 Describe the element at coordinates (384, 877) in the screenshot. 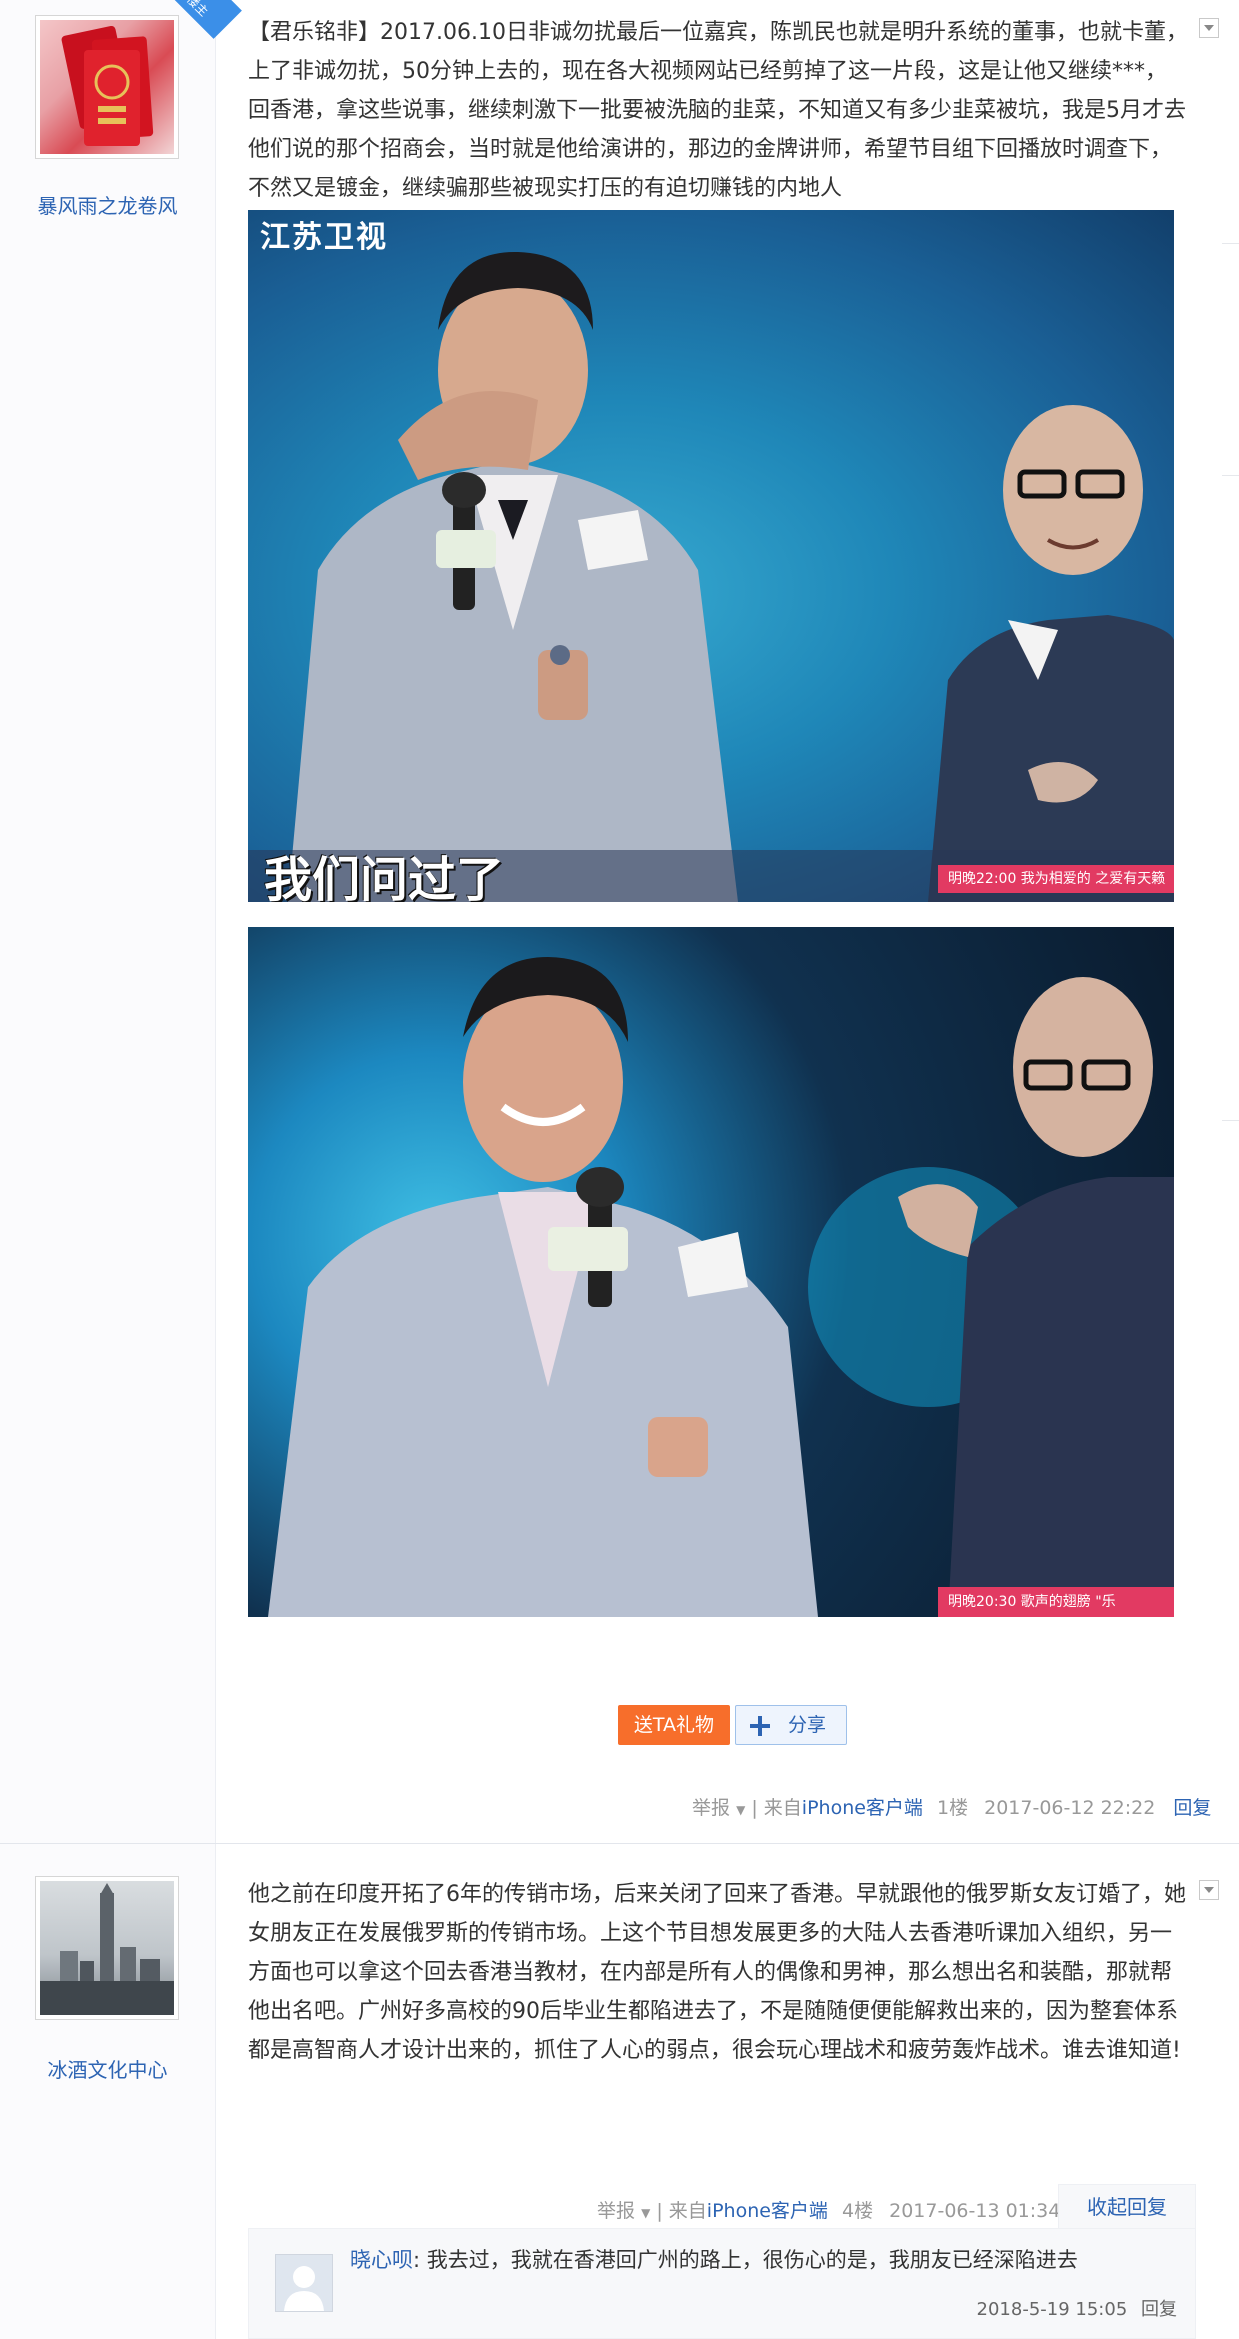

I see `video-subtitle: 我们问过了` at that location.